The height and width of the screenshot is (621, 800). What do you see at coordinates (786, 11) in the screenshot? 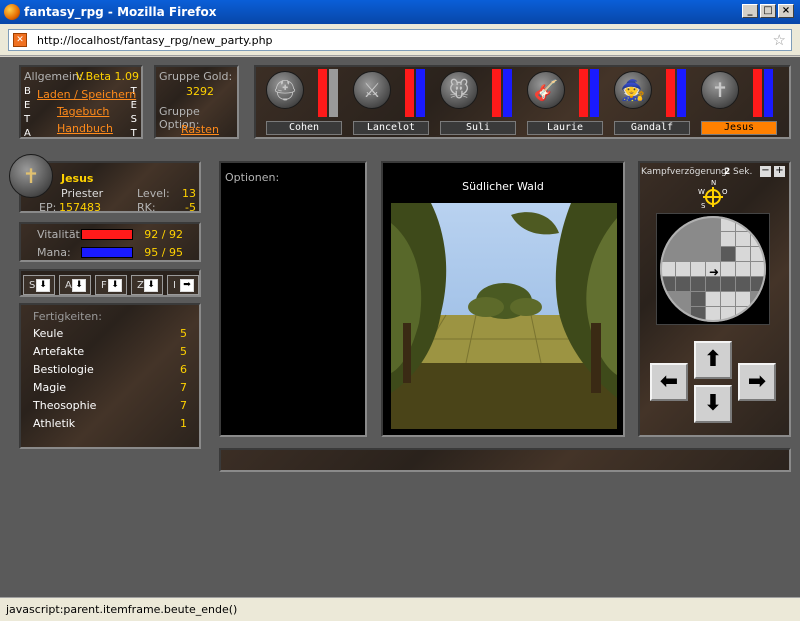
I see `close-button: ×` at bounding box center [786, 11].